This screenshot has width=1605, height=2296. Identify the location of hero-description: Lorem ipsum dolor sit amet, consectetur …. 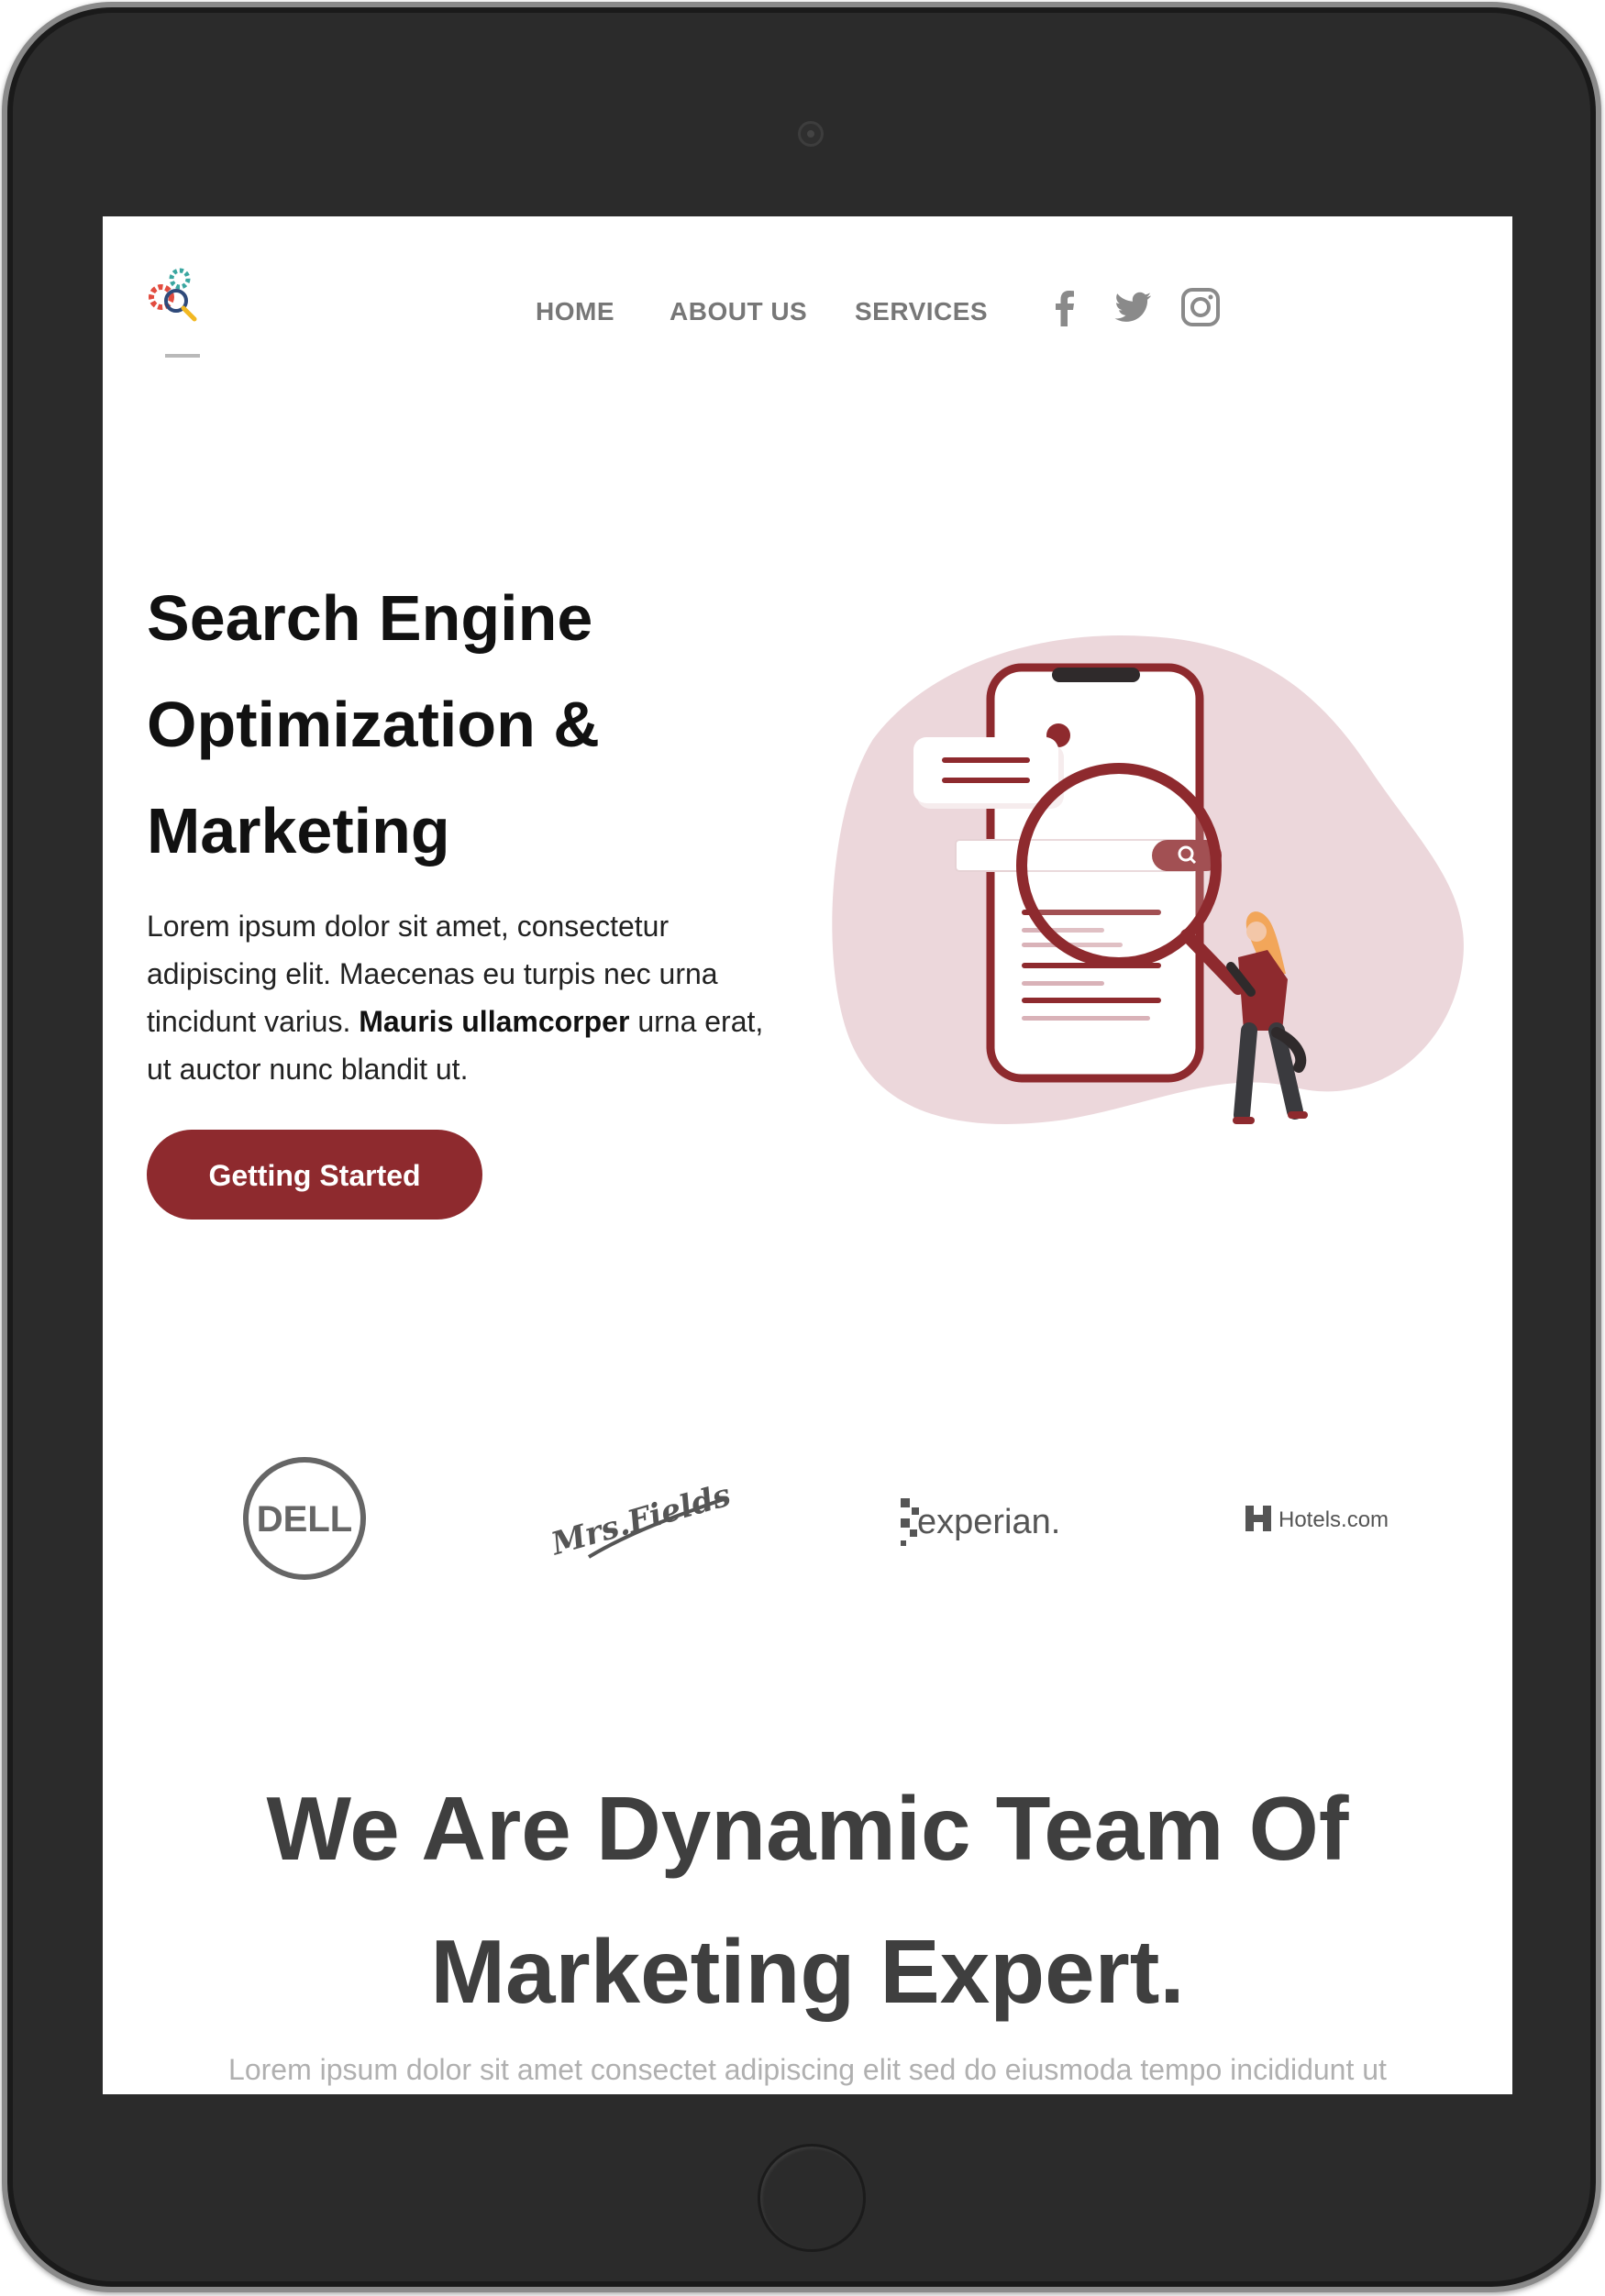
(458, 997).